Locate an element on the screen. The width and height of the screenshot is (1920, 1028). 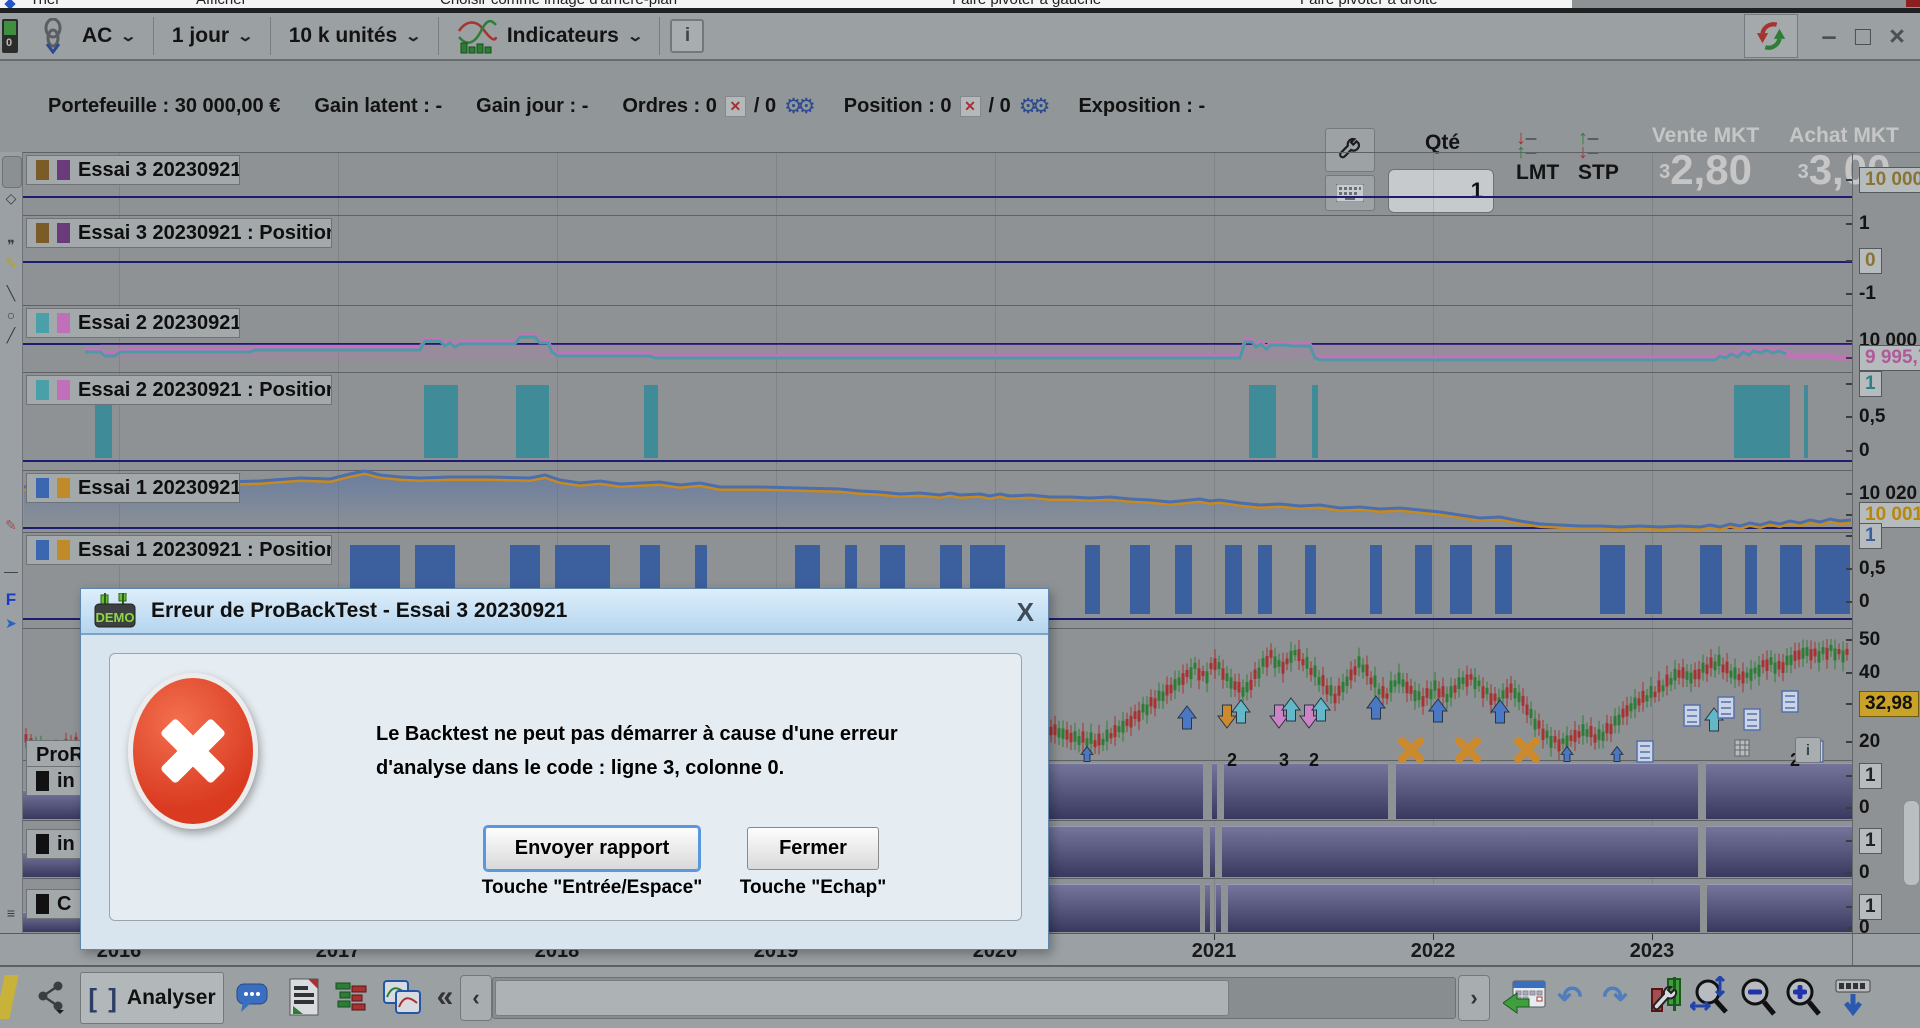
pane-label: Essai 3 20230921 is located at coordinates (133, 170).